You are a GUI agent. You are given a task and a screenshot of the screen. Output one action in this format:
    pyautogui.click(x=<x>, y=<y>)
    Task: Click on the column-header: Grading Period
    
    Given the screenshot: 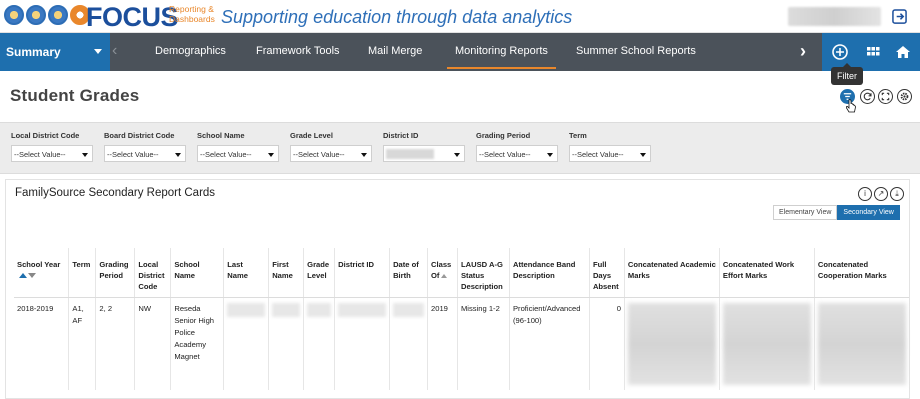 What is the action you would take?
    pyautogui.click(x=115, y=273)
    